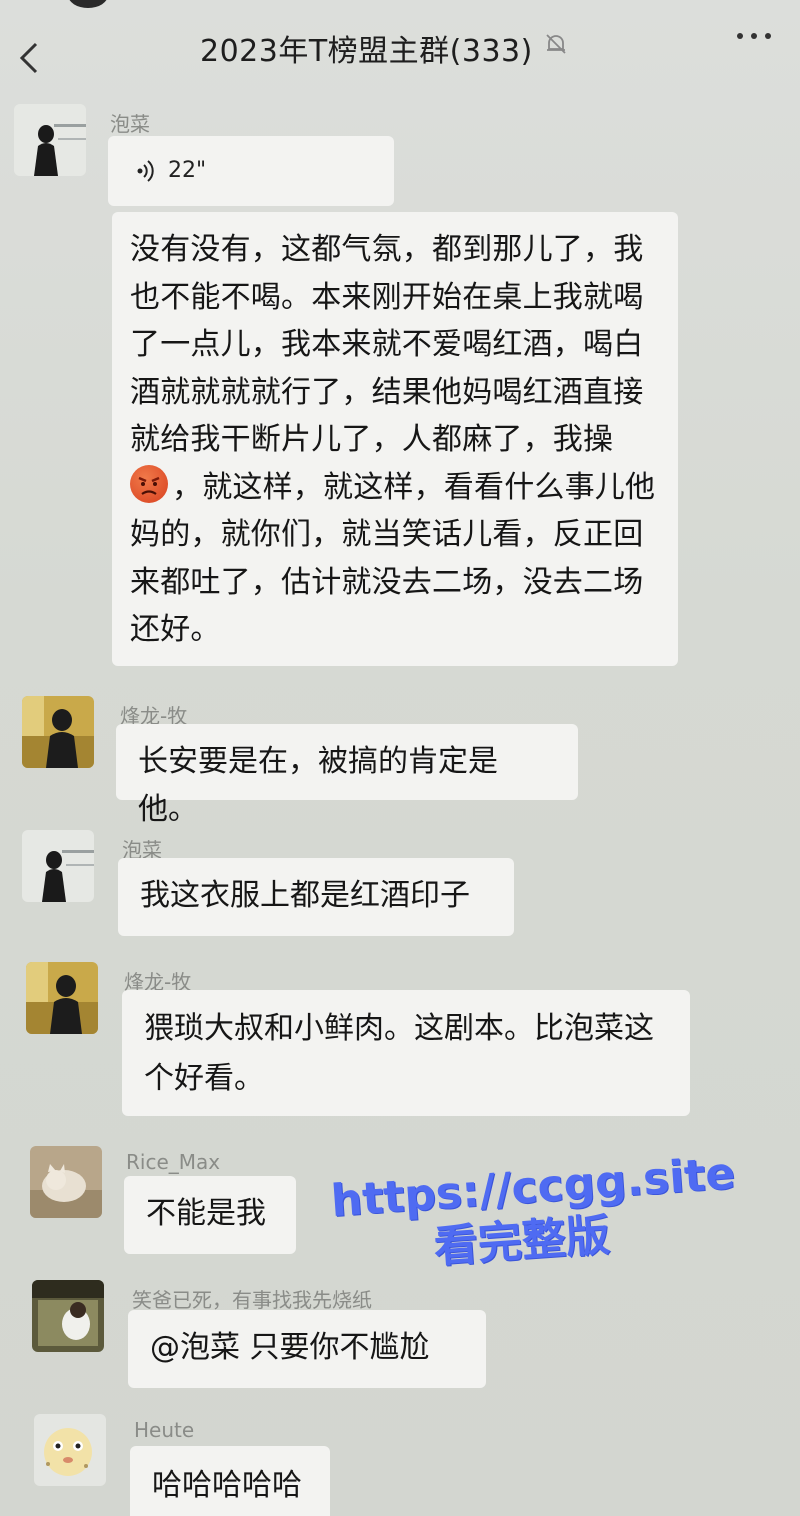  Describe the element at coordinates (149, 483) in the screenshot. I see `angry-face-icon` at that location.